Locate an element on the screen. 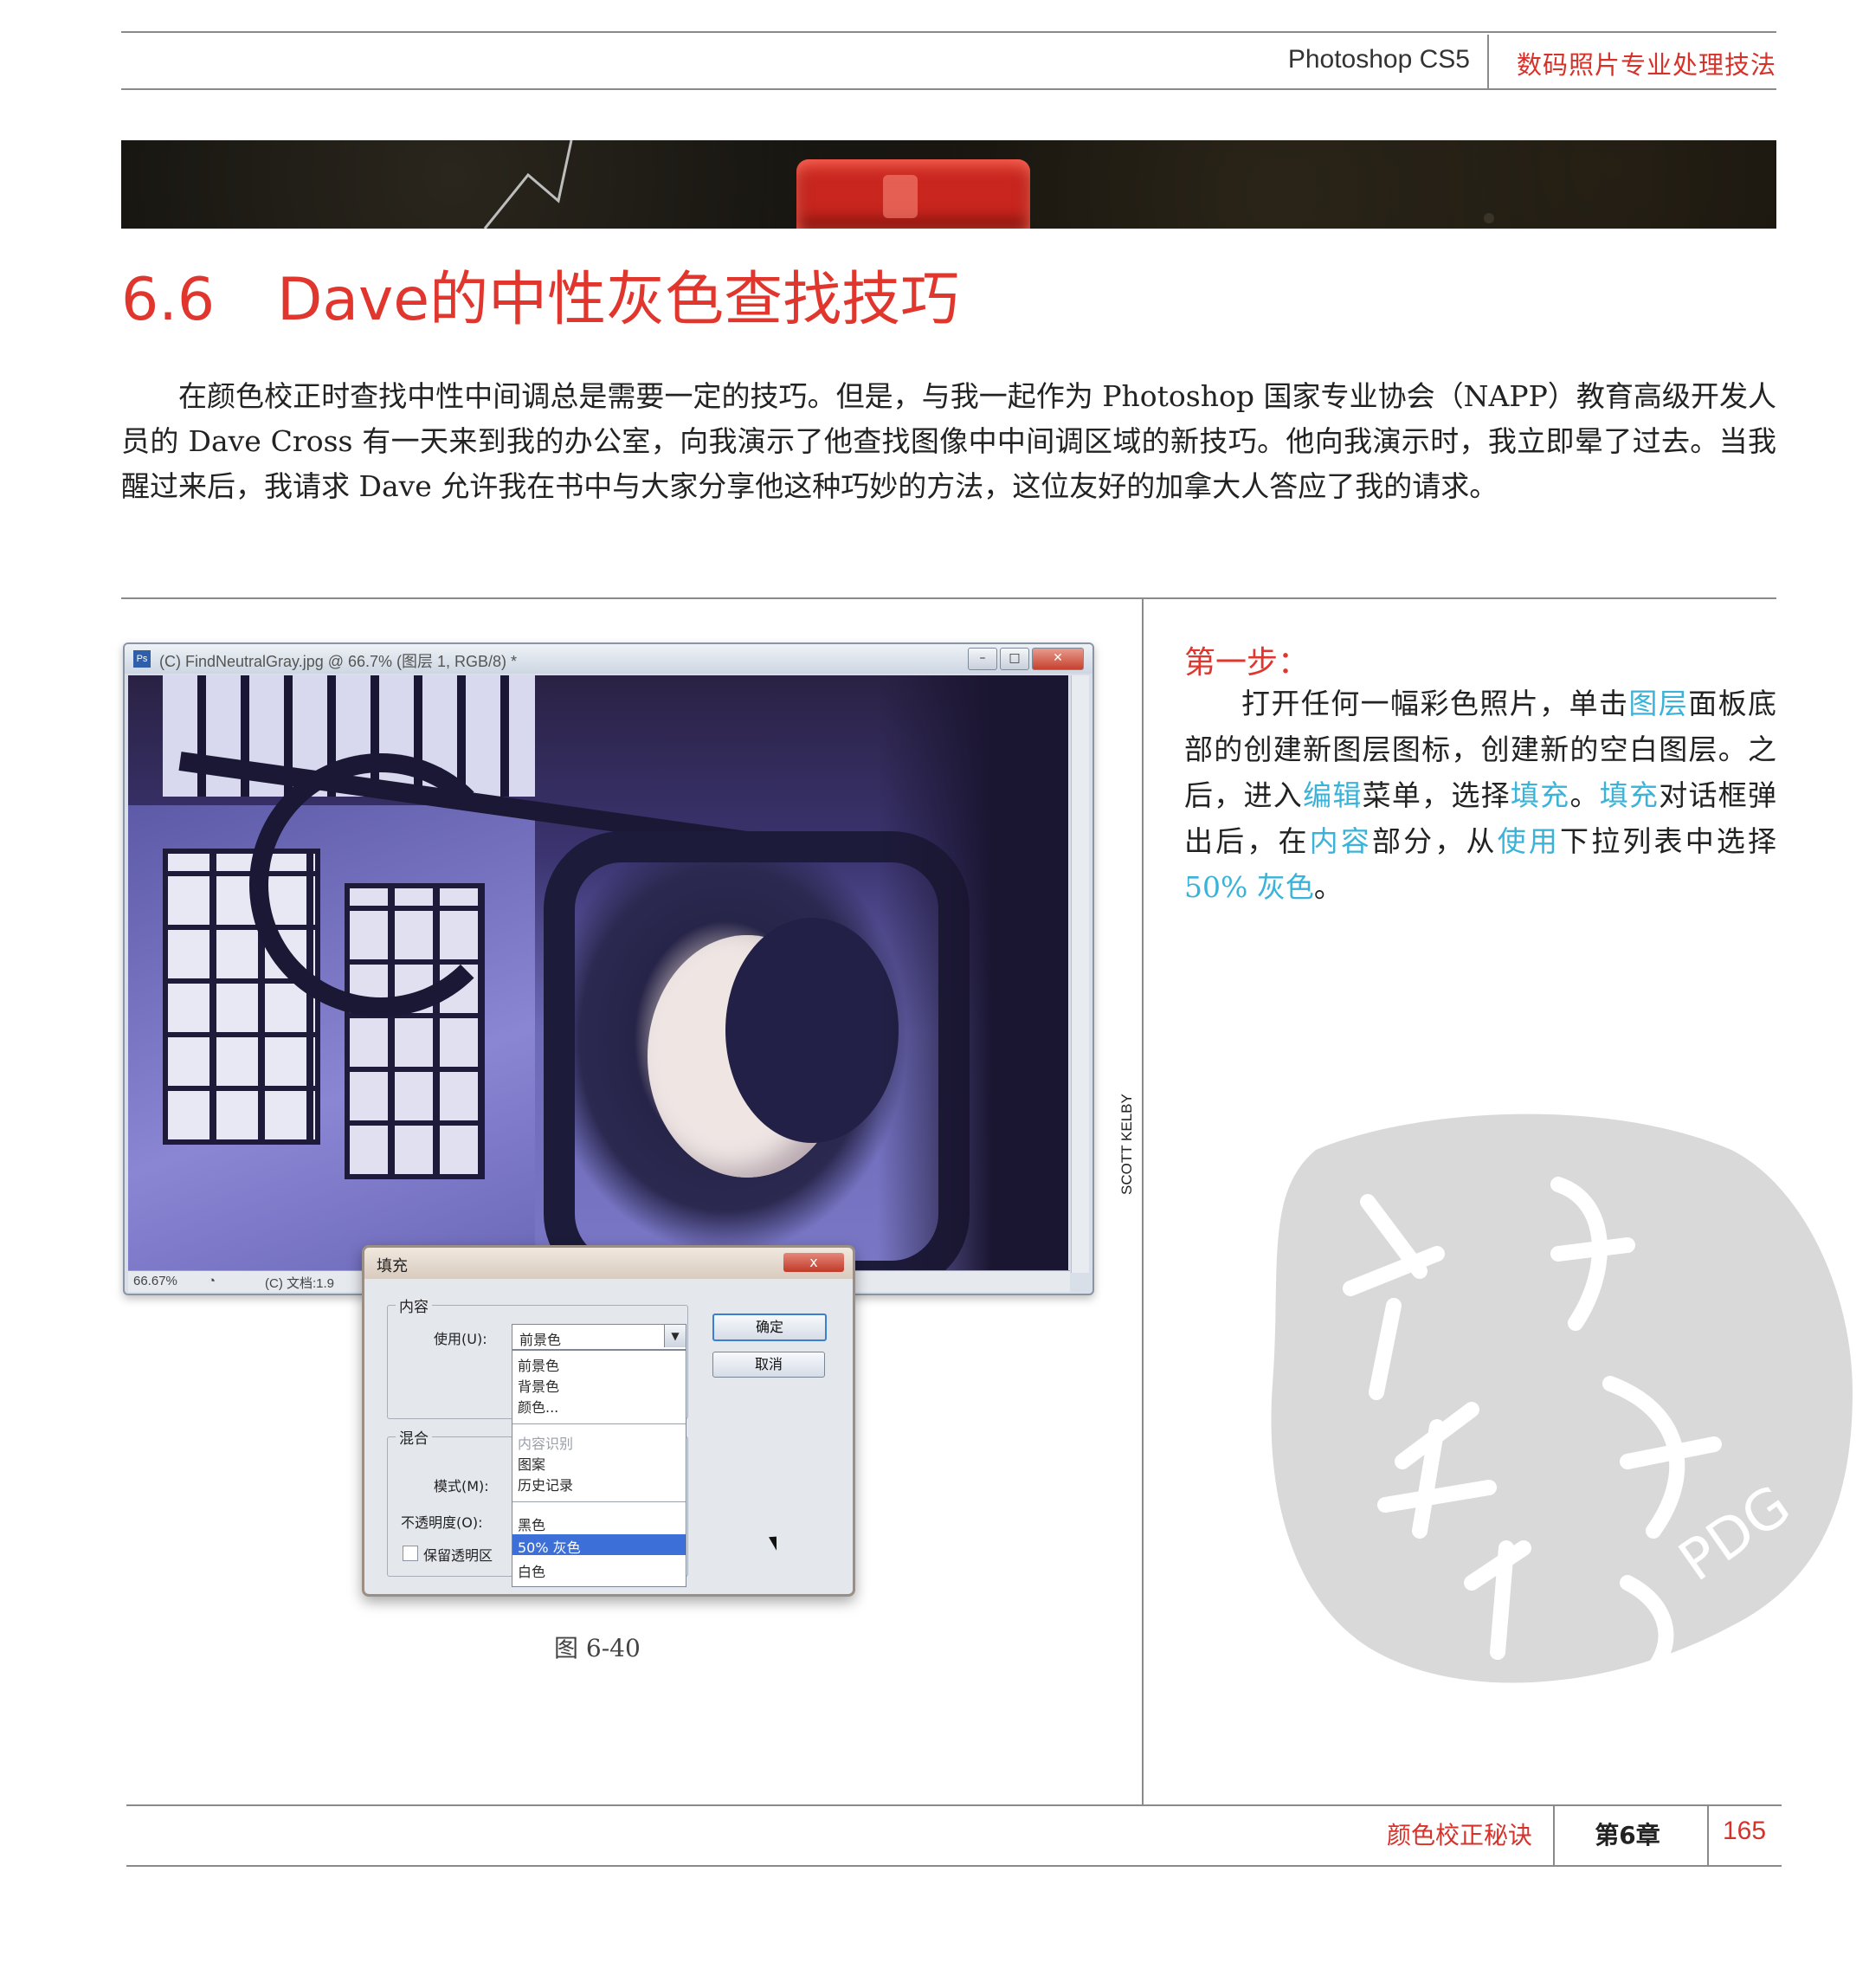 This screenshot has width=1869, height=1988. column-divider is located at coordinates (1143, 1201).